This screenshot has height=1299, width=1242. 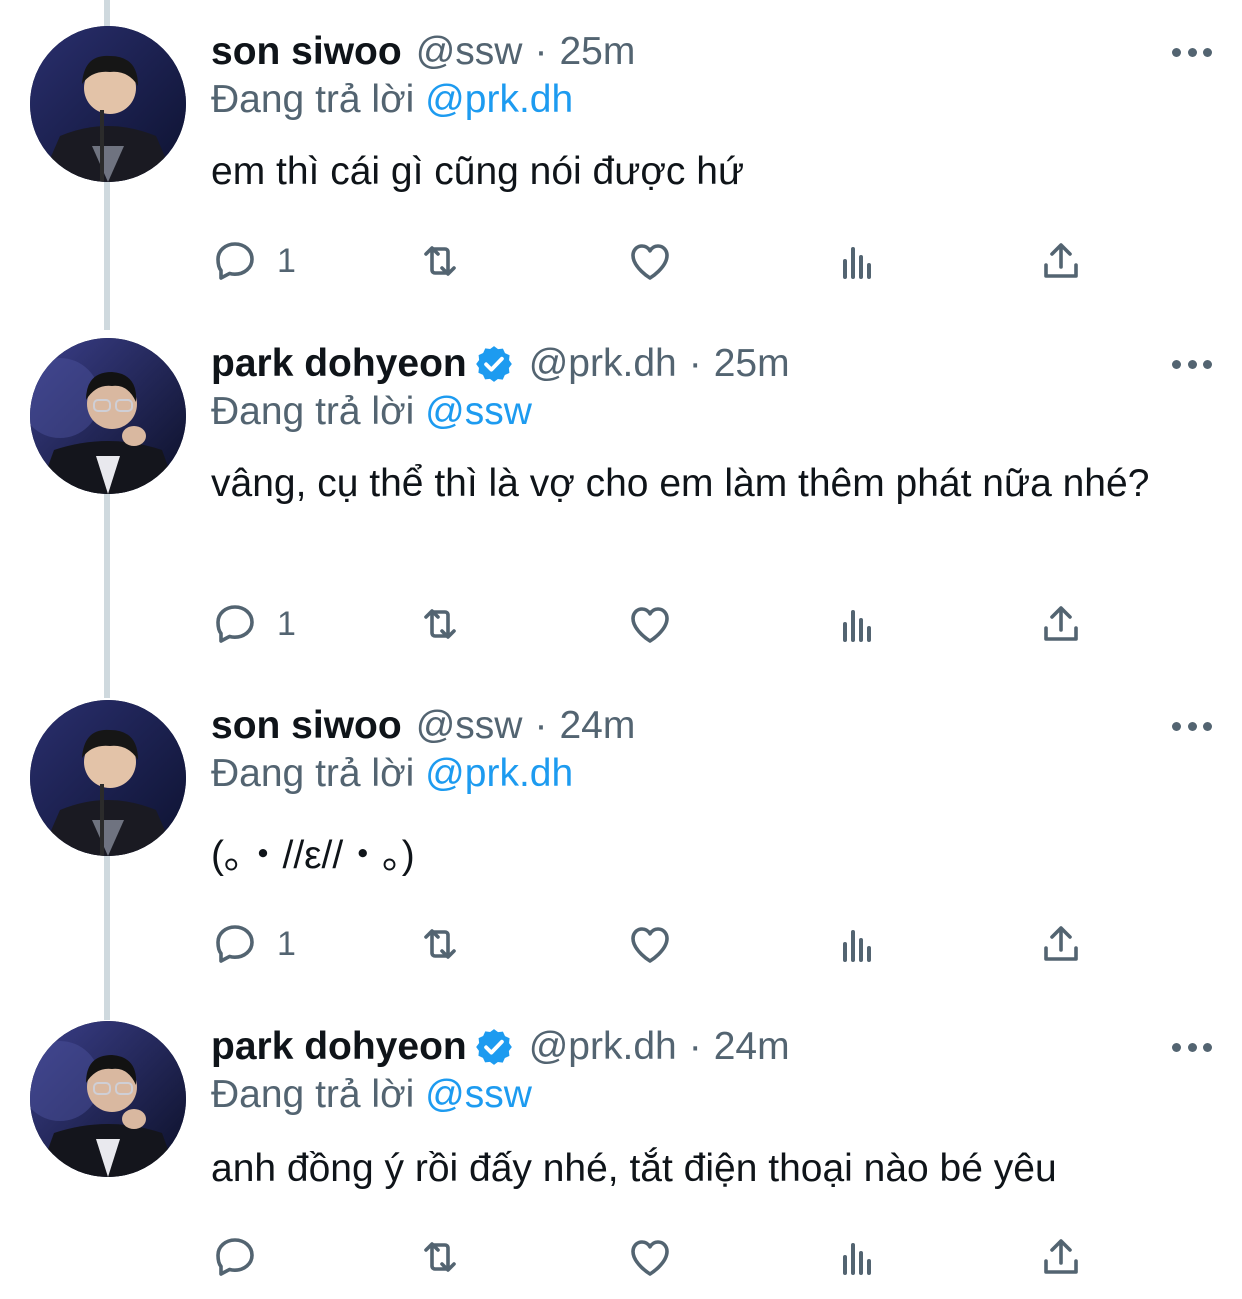 What do you see at coordinates (478, 171) in the screenshot?
I see `tweet-text: em thì cái gì cũng nói được hứ` at bounding box center [478, 171].